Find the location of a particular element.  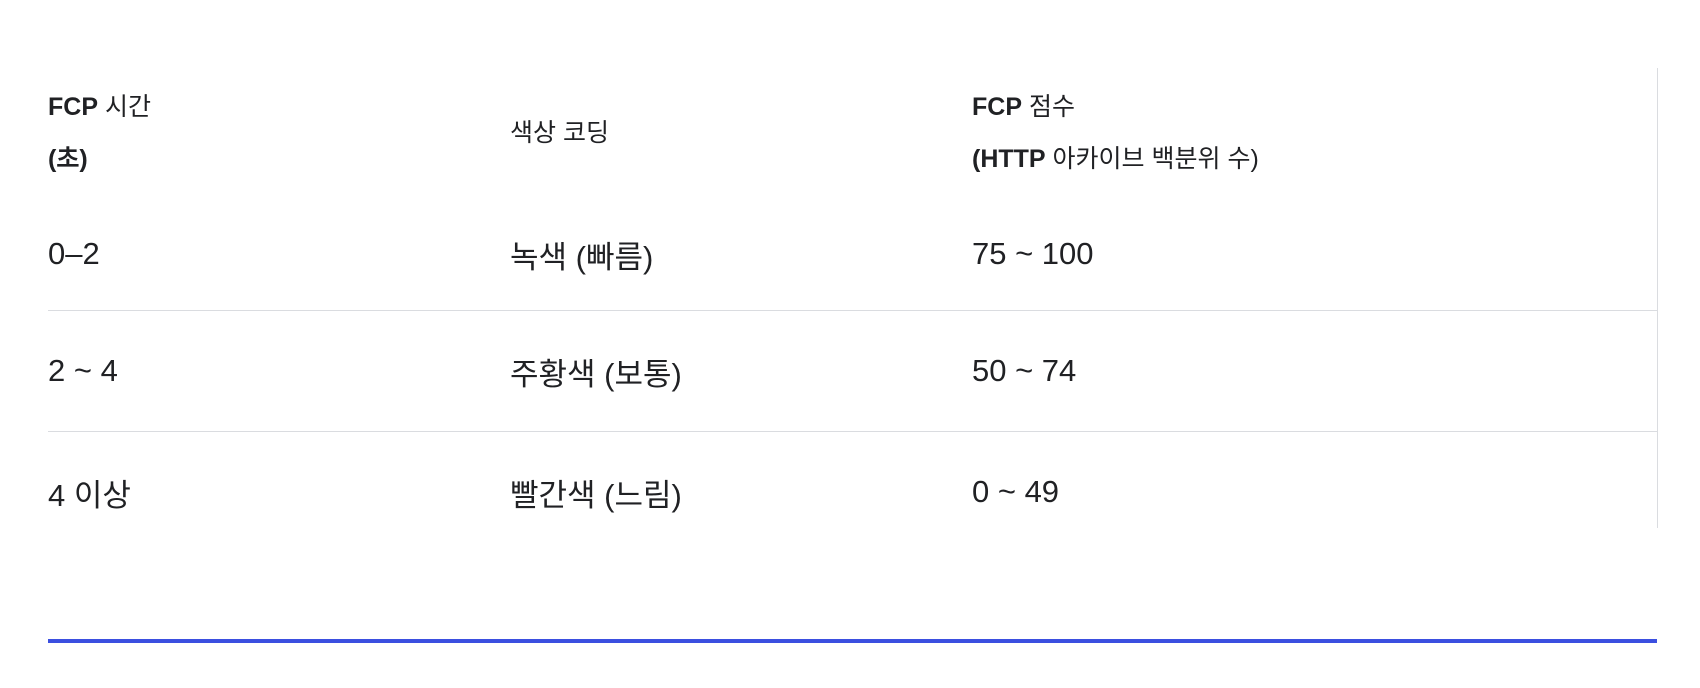

cell-time: 2 ~ 4 is located at coordinates (279, 371).